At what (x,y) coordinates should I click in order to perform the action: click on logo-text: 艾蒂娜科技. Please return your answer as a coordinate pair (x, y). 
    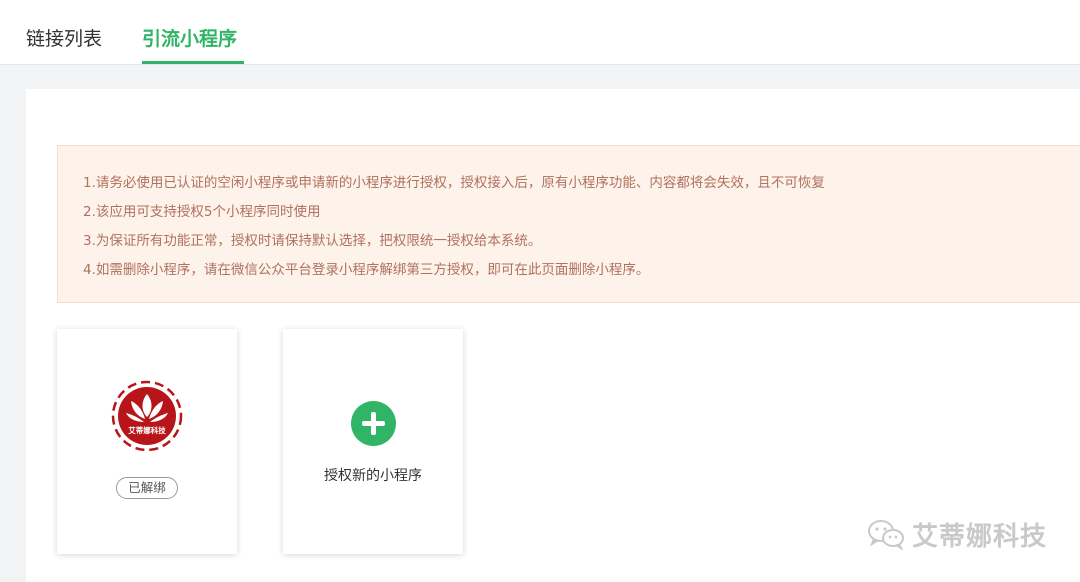
    Looking at the image, I should click on (147, 430).